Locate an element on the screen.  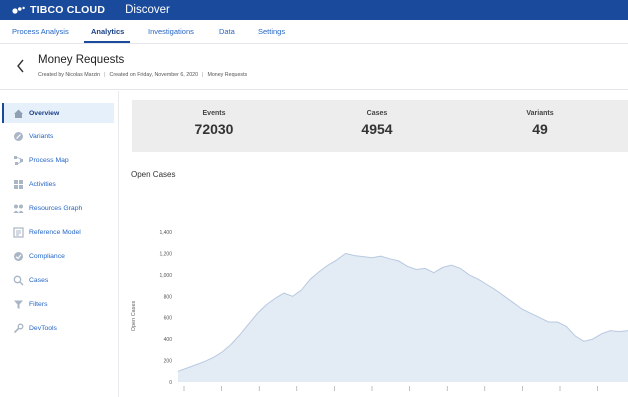
sidebar-item-label: Variants is located at coordinates (41, 136).